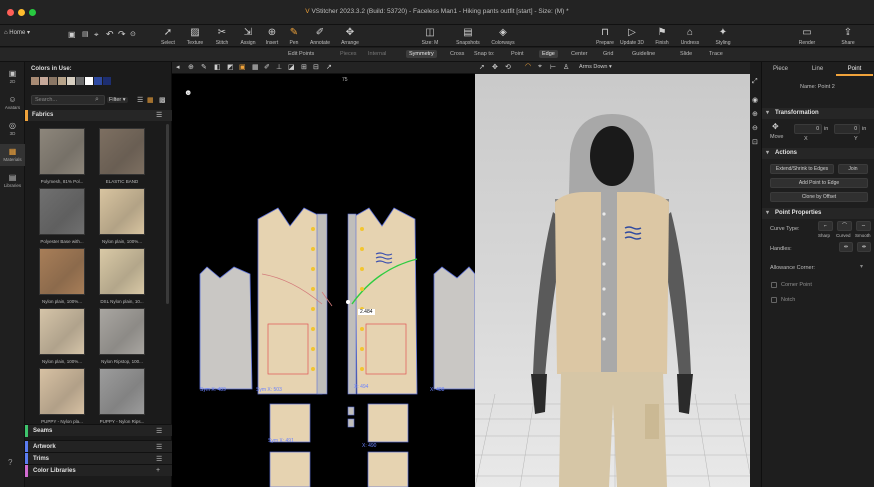 The image size is (874, 487). I want to click on brush-icon: ✐, so click(267, 67).